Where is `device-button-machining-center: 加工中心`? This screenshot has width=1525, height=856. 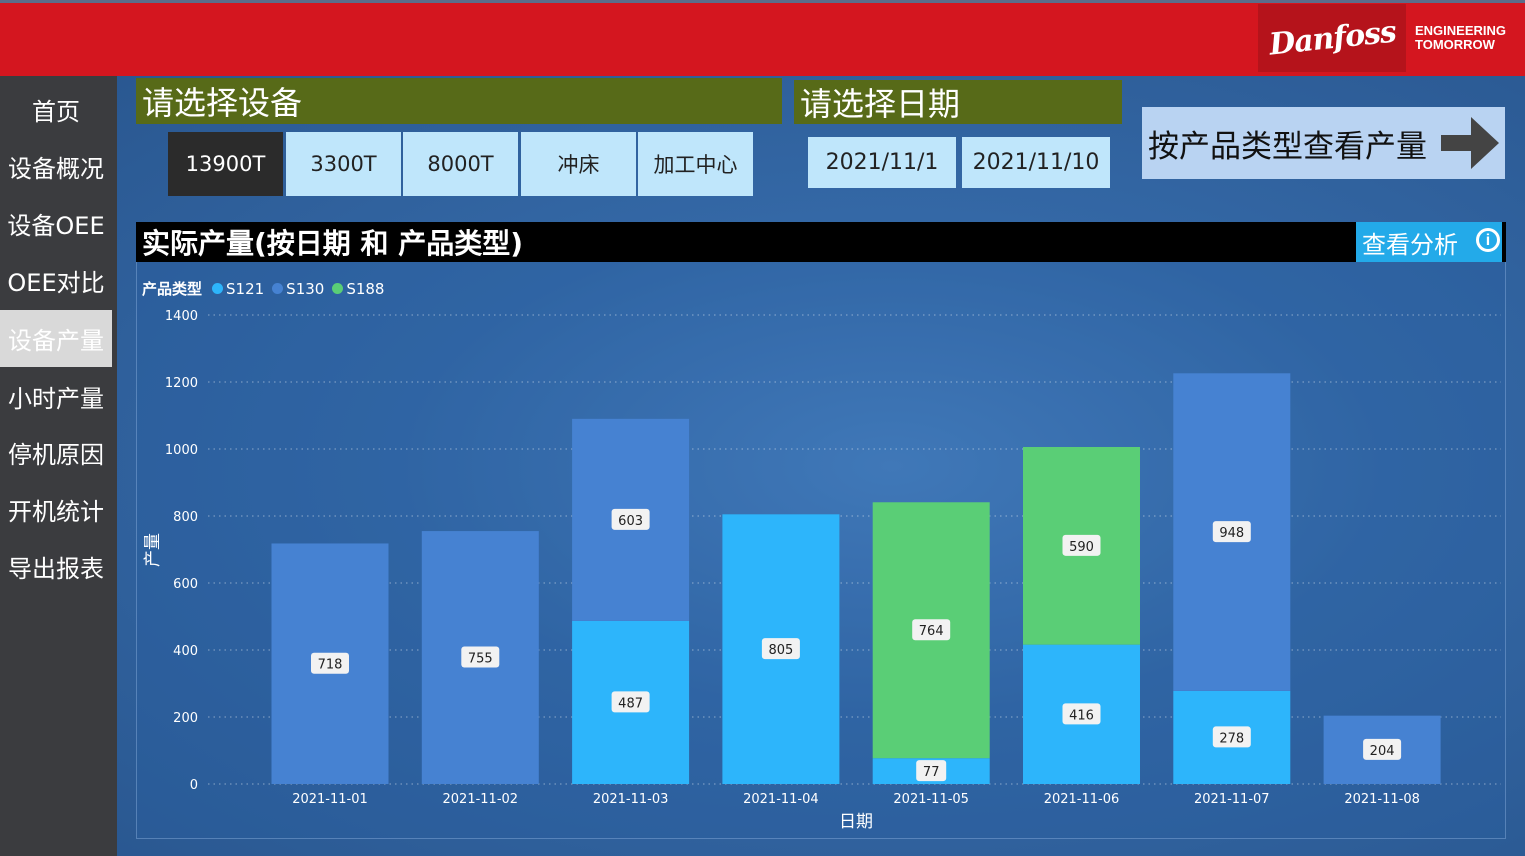
device-button-machining-center: 加工中心 is located at coordinates (695, 164).